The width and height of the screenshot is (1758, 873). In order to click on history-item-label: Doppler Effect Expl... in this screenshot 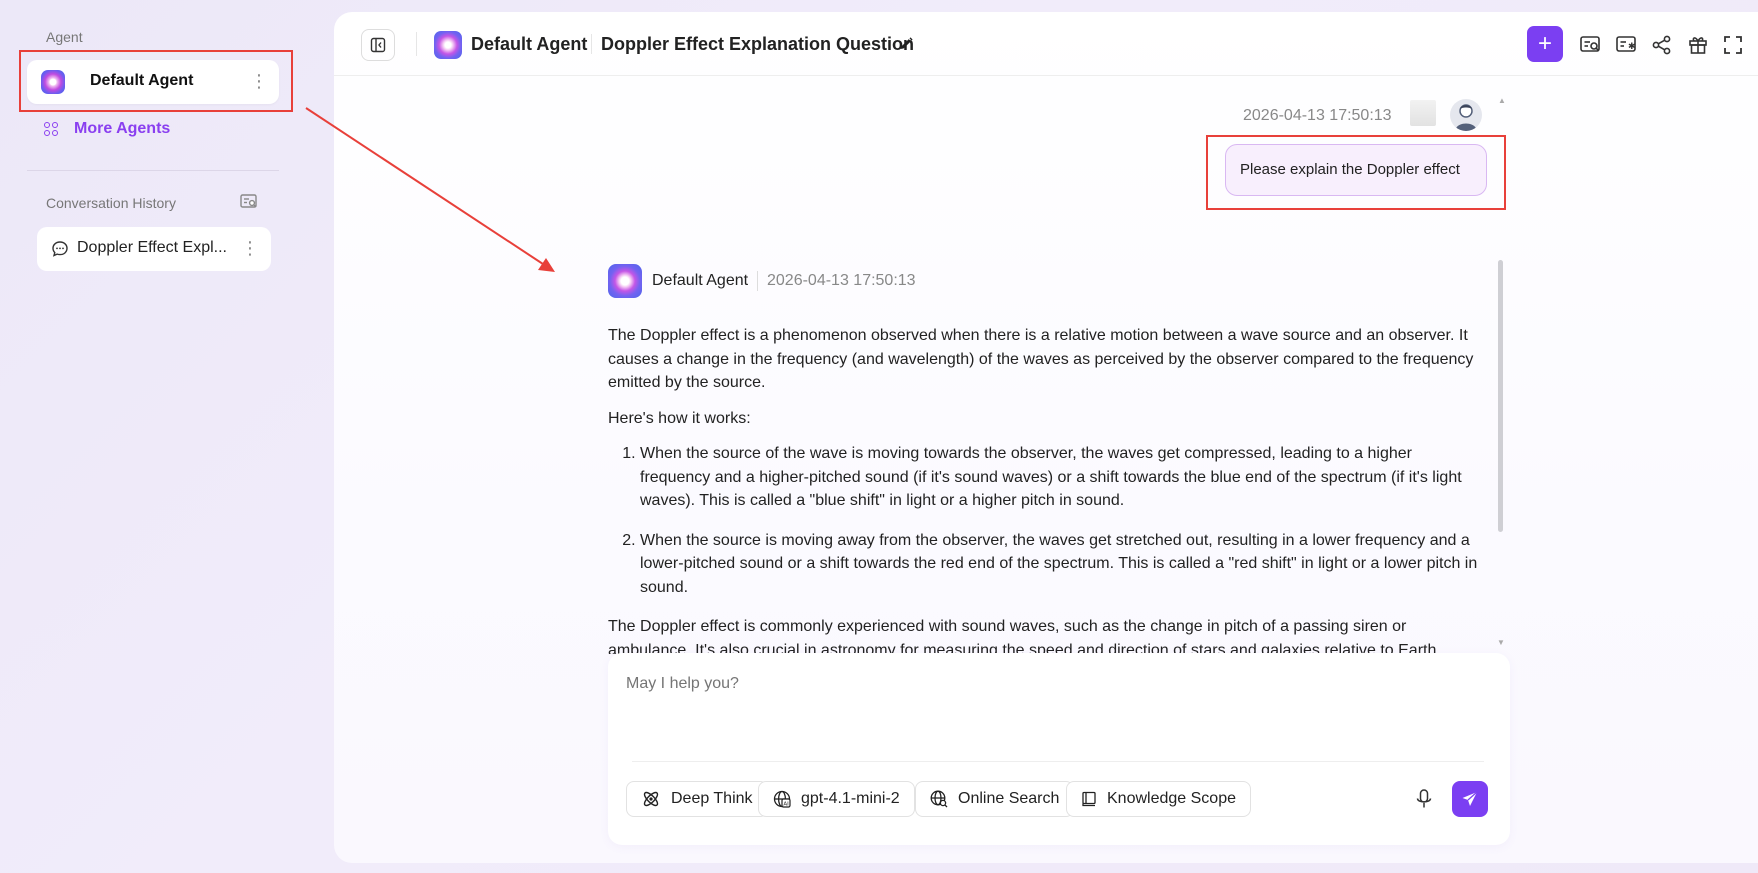, I will do `click(152, 247)`.